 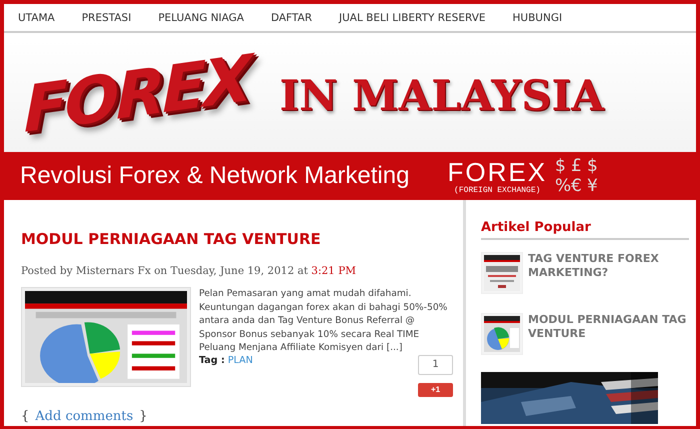 I want to click on brace: {, so click(x=25, y=416).